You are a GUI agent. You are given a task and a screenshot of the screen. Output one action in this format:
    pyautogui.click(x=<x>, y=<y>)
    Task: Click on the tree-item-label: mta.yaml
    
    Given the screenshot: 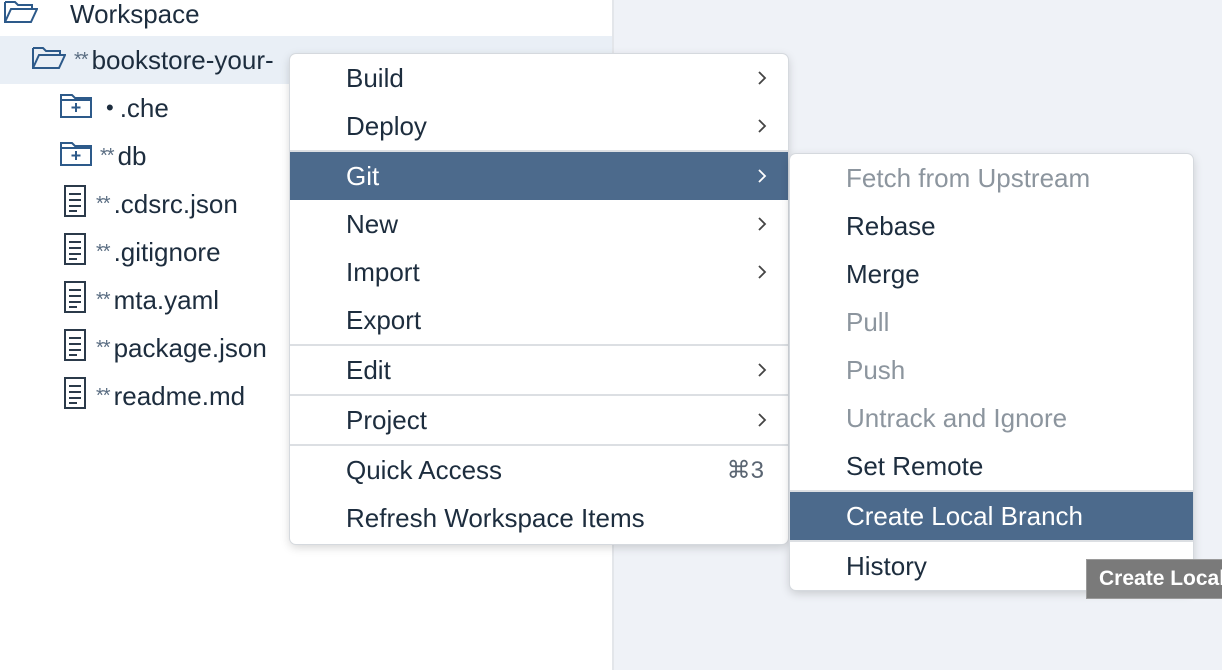 What is the action you would take?
    pyautogui.click(x=166, y=299)
    